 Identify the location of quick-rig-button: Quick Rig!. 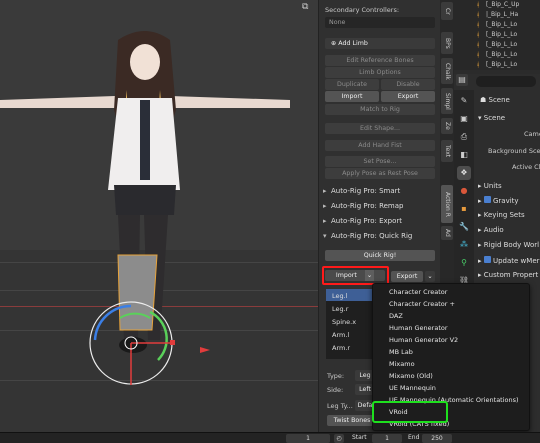
(380, 255).